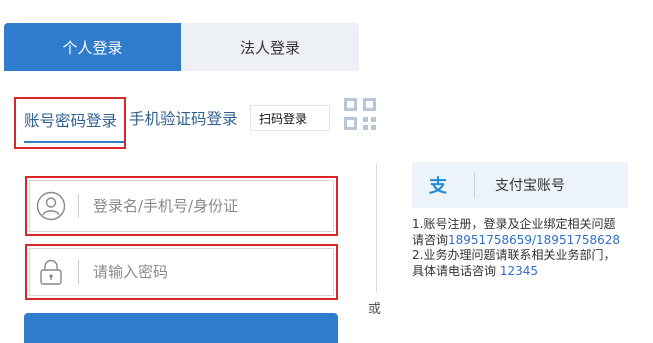 This screenshot has height=343, width=653. Describe the element at coordinates (51, 272) in the screenshot. I see `lock-icon` at that location.